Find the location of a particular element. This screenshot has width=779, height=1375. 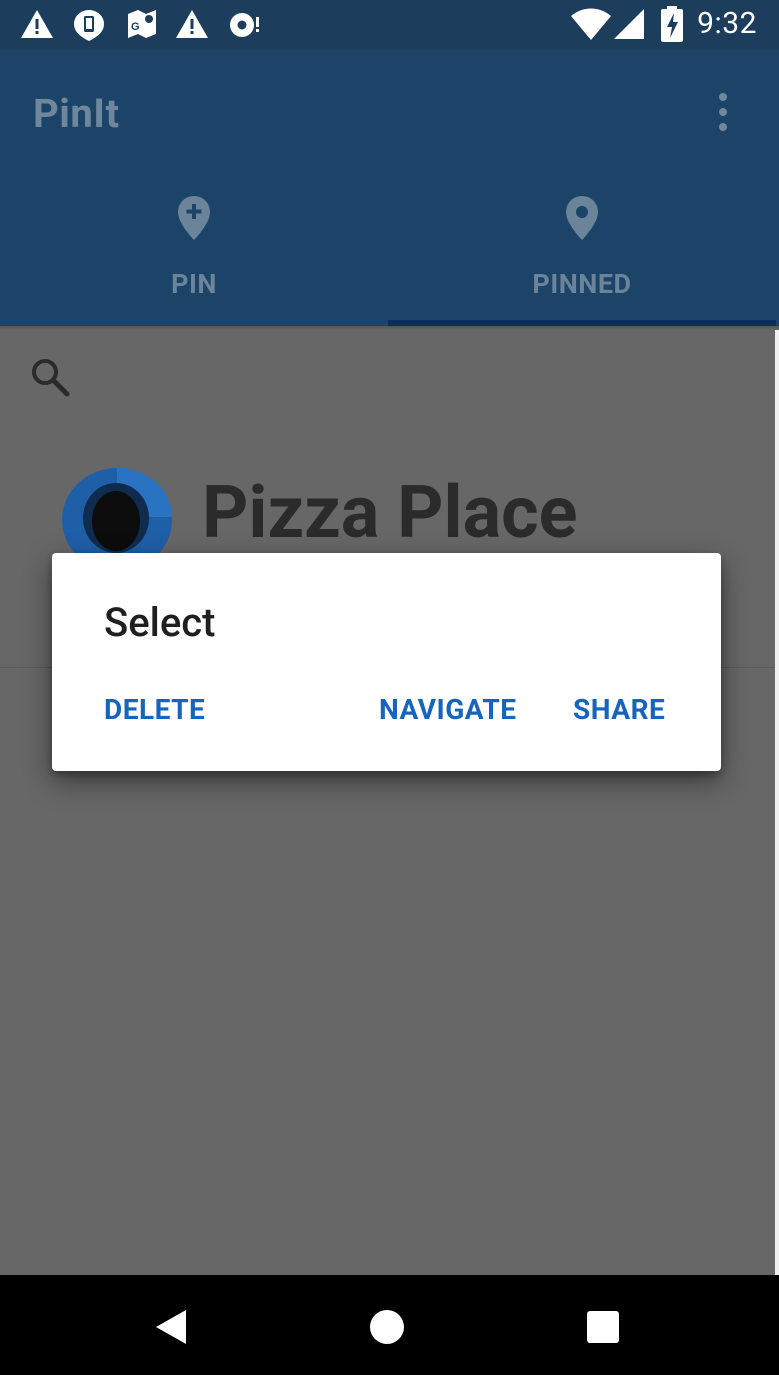

sync-icon is located at coordinates (244, 25).